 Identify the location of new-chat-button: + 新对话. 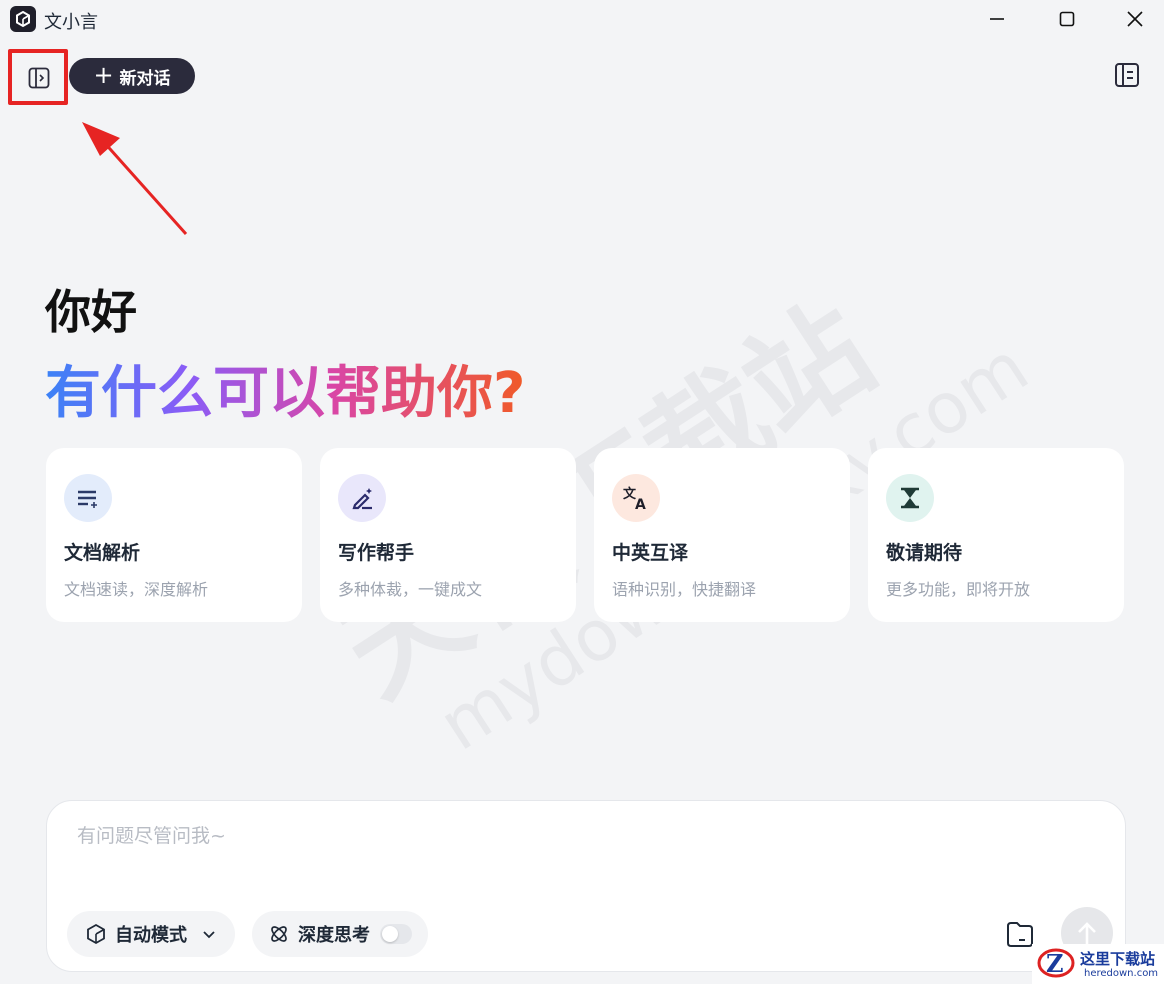
(132, 76).